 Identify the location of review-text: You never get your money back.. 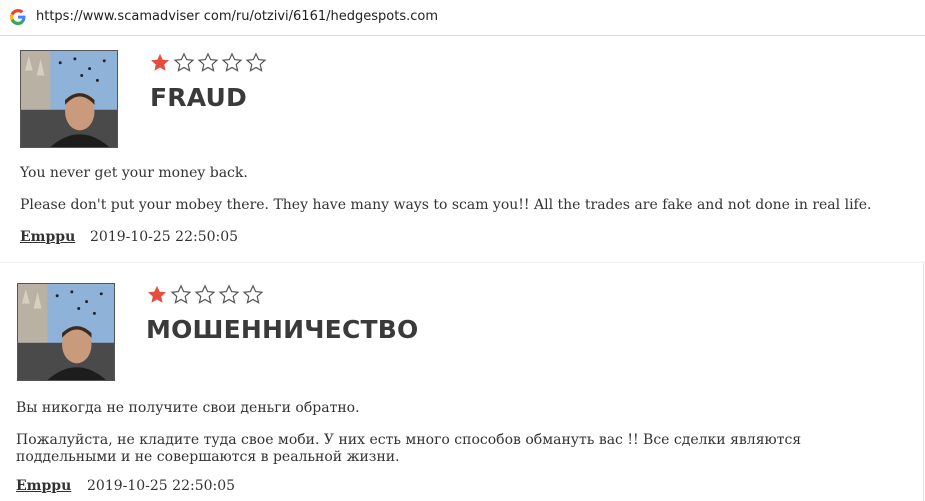
(134, 173).